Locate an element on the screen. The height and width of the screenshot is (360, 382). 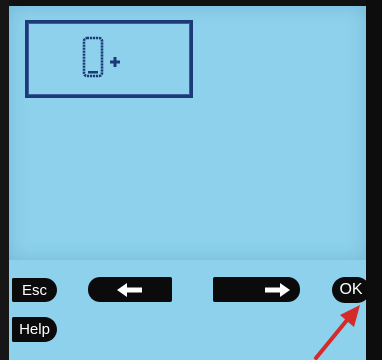
arrow-left-icon is located at coordinates (129, 289).